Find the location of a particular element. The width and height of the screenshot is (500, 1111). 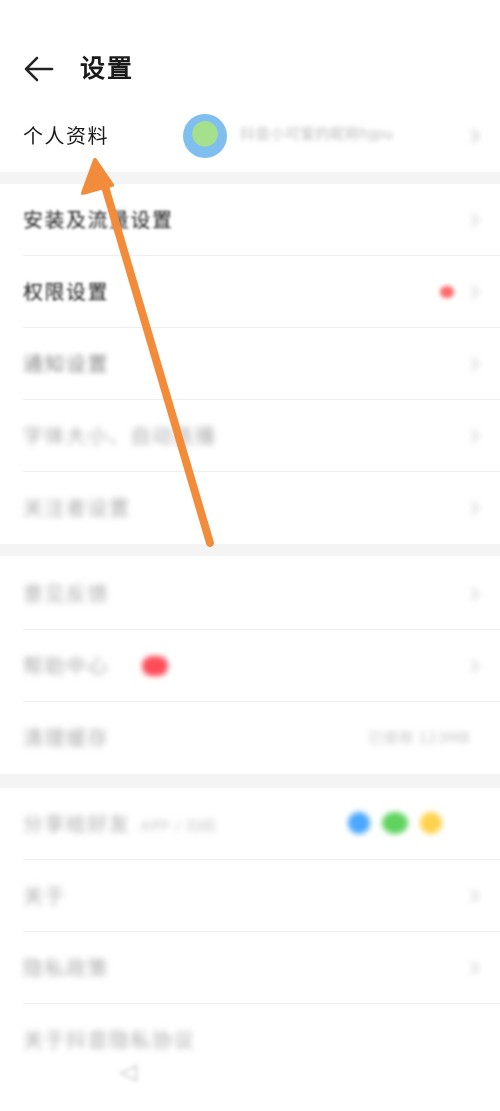

settings-row-profile: 个人资料 抖音小可爱的昵称hjpu is located at coordinates (250, 136).